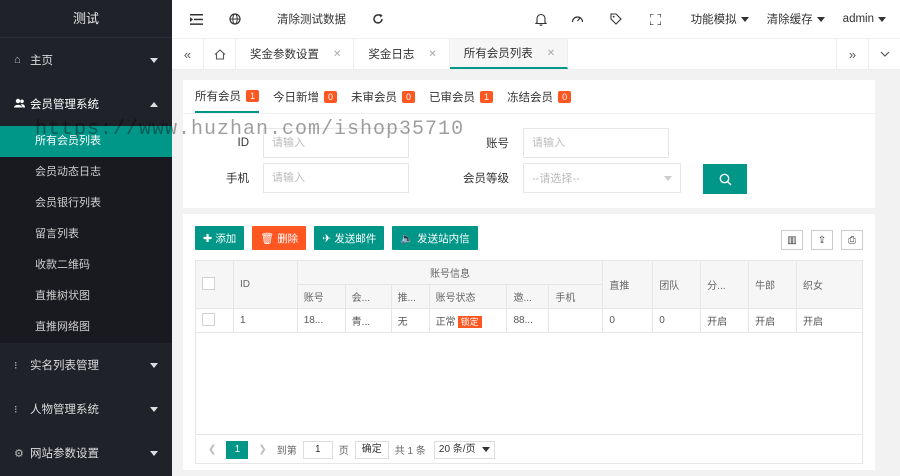  Describe the element at coordinates (677, 284) in the screenshot. I see `col-team: 团队` at that location.